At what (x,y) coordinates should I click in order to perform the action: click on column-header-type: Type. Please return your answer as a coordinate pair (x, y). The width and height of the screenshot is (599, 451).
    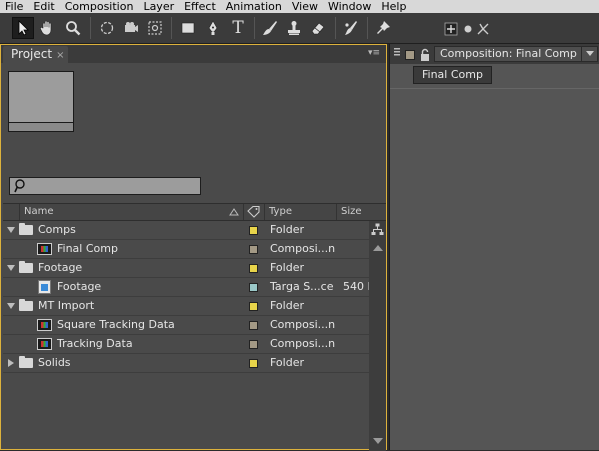
    Looking at the image, I should click on (301, 212).